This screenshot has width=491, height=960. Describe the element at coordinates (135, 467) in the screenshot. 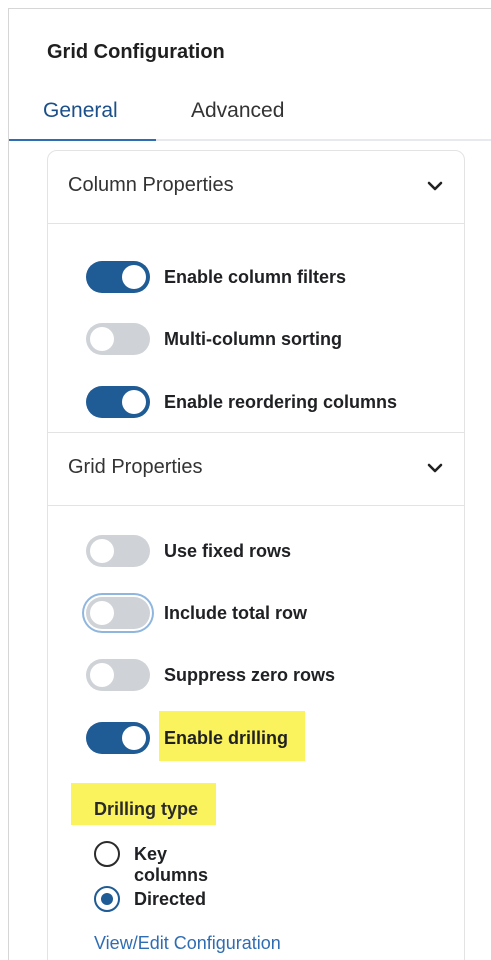

I see `grid-properties-label: Grid Properties` at that location.